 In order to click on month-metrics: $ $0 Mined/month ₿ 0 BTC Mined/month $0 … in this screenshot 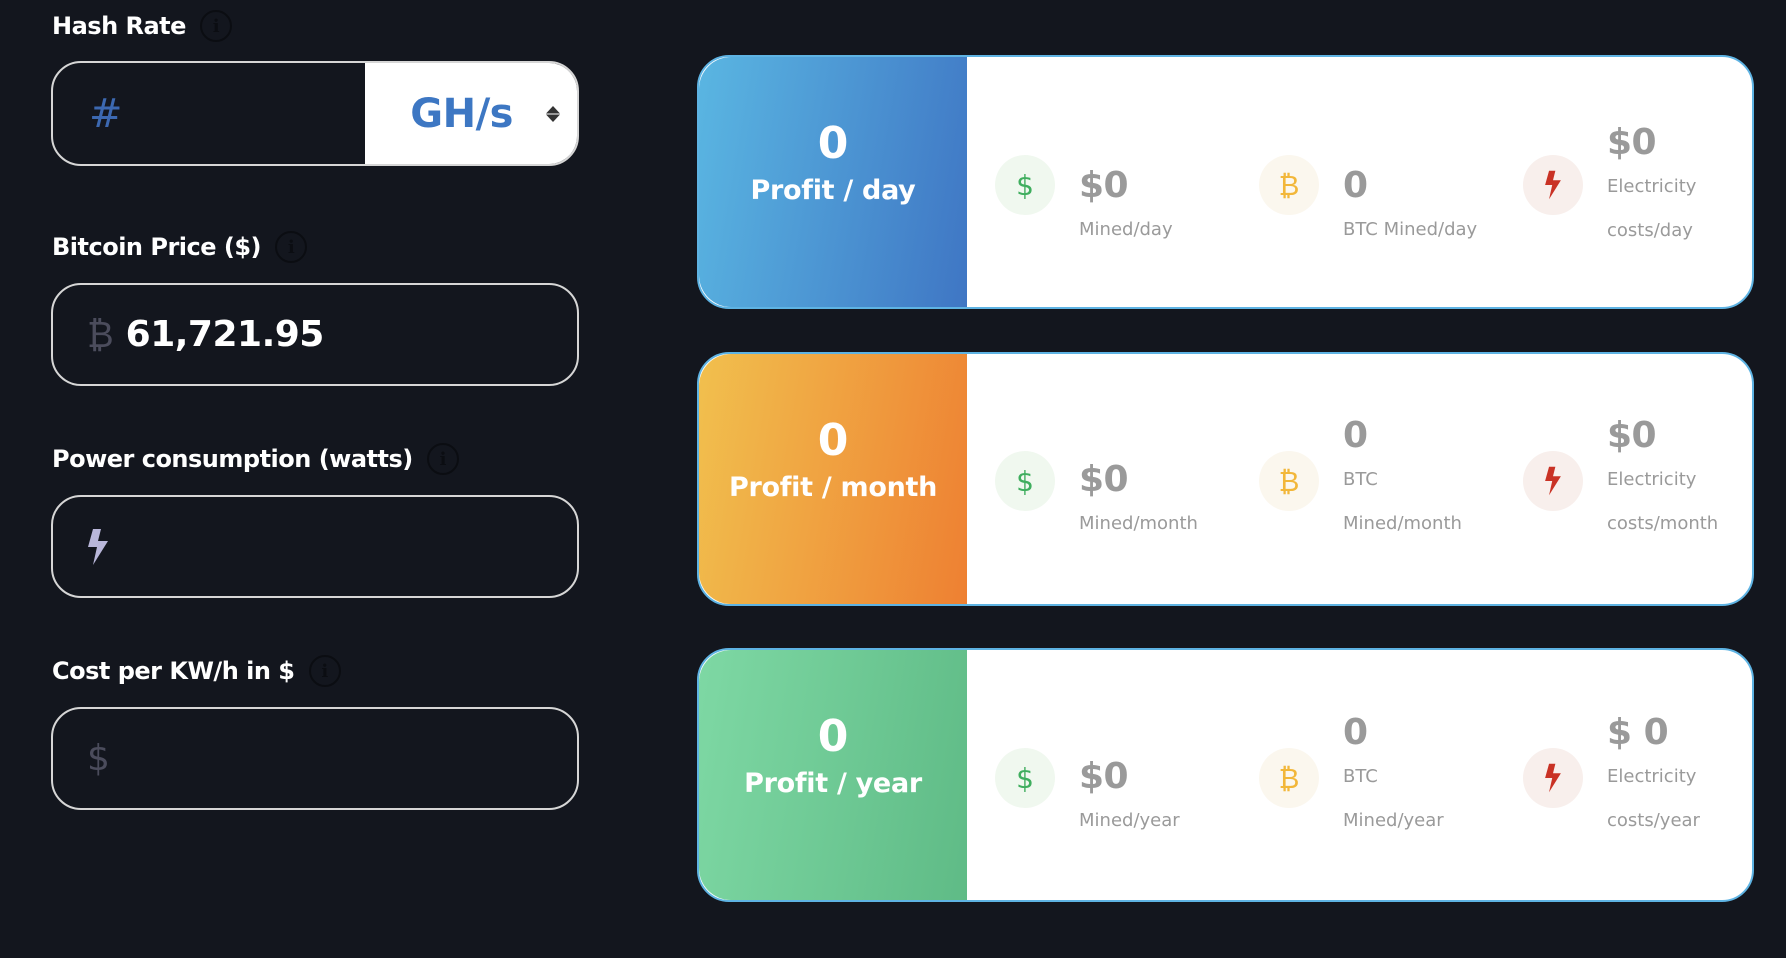, I will do `click(1359, 479)`.